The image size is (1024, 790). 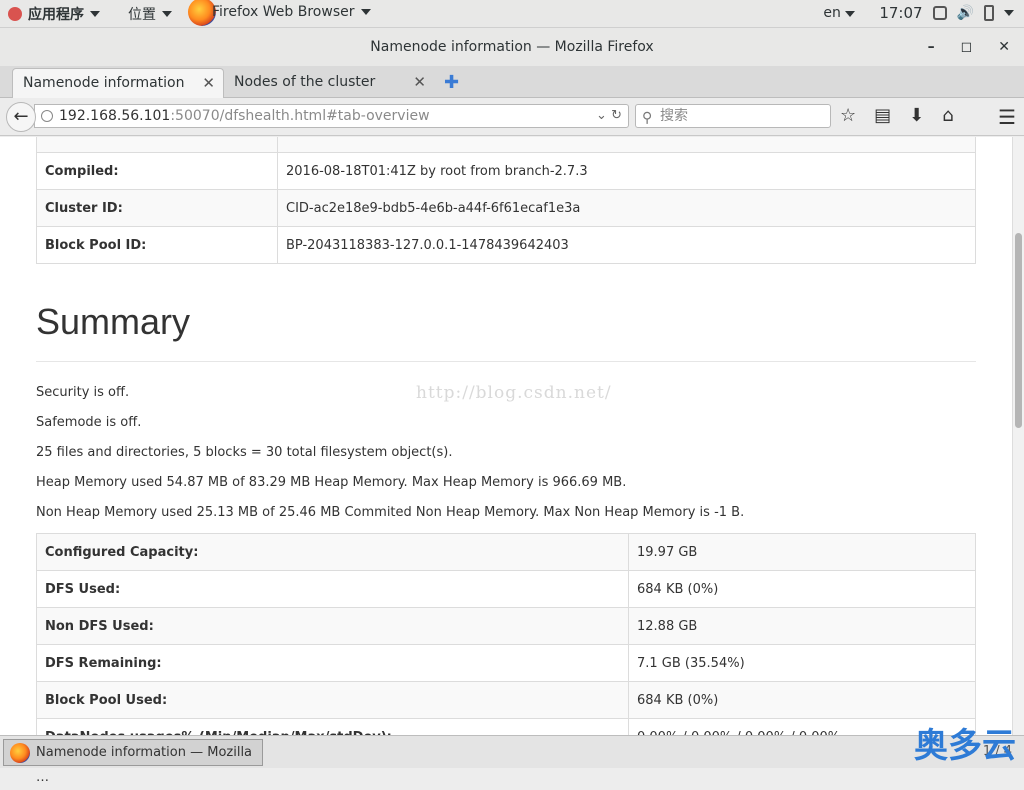 I want to click on system-top-bar: 应用程序 位置 Firefox Web Browser en 17:07 🔊, so click(x=512, y=14).